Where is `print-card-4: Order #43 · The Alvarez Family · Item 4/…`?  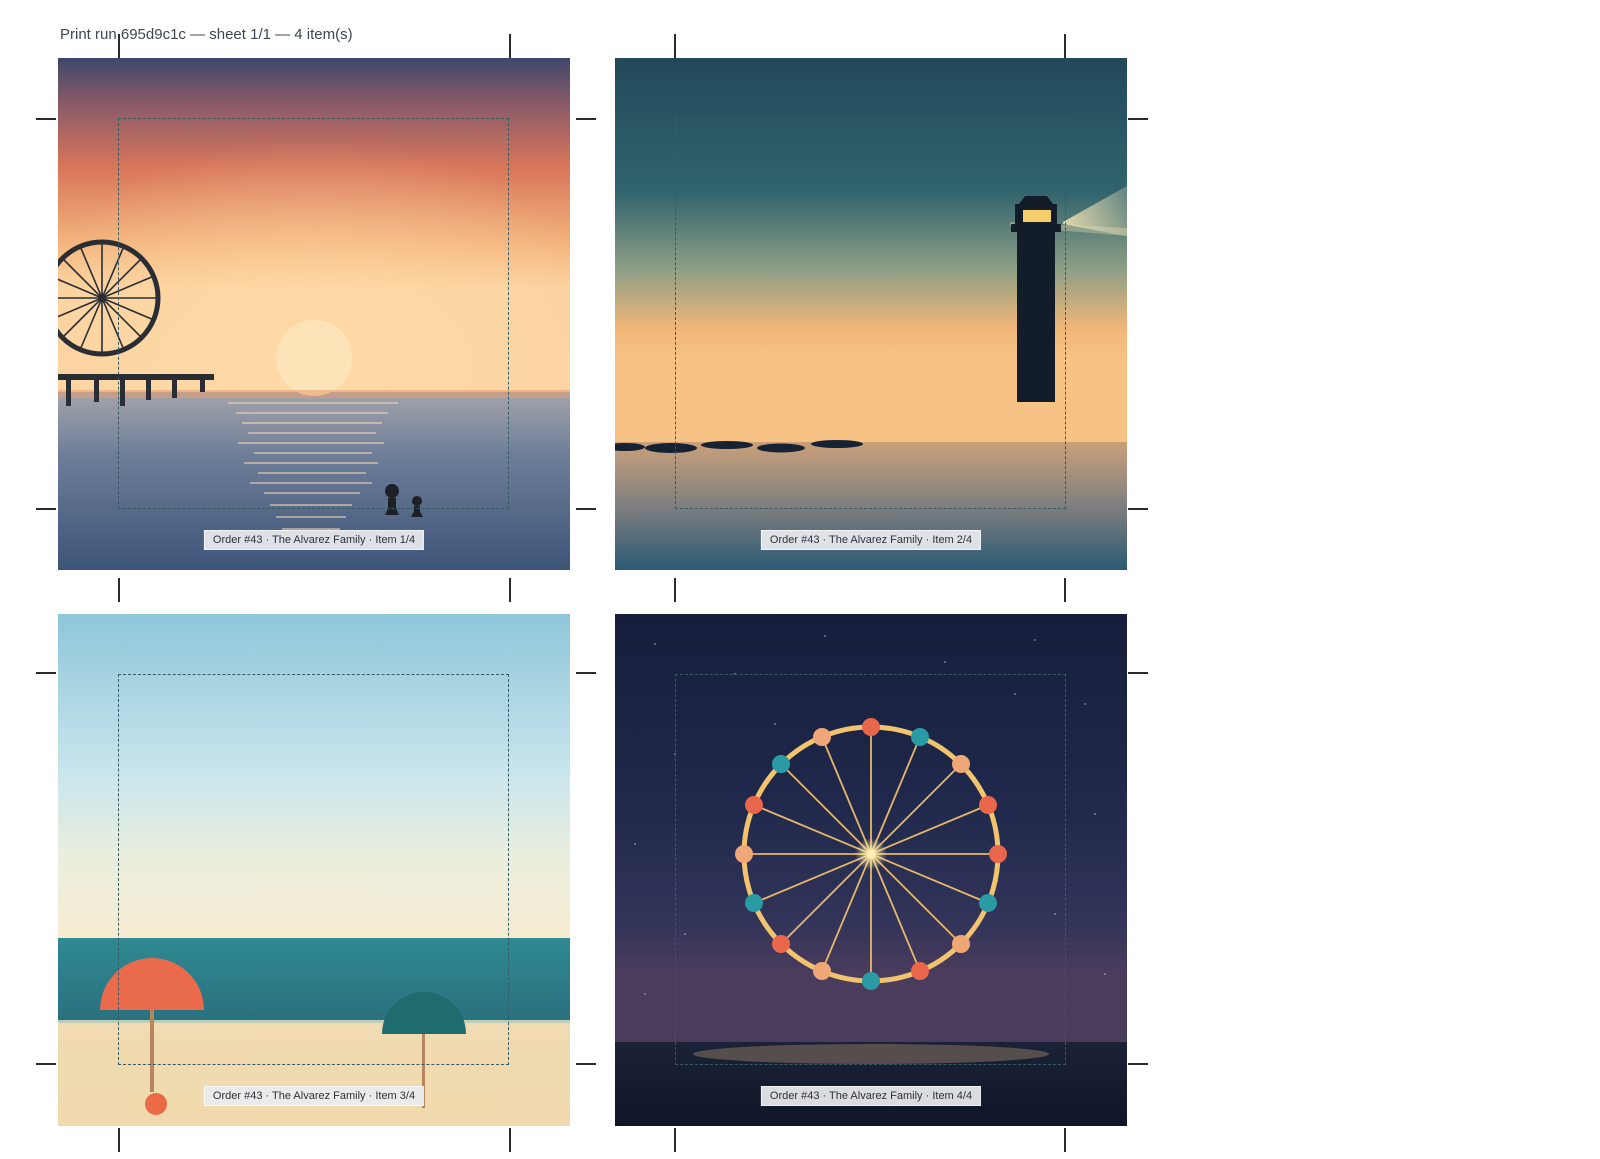
print-card-4: Order #43 · The Alvarez Family · Item 4/… is located at coordinates (871, 870).